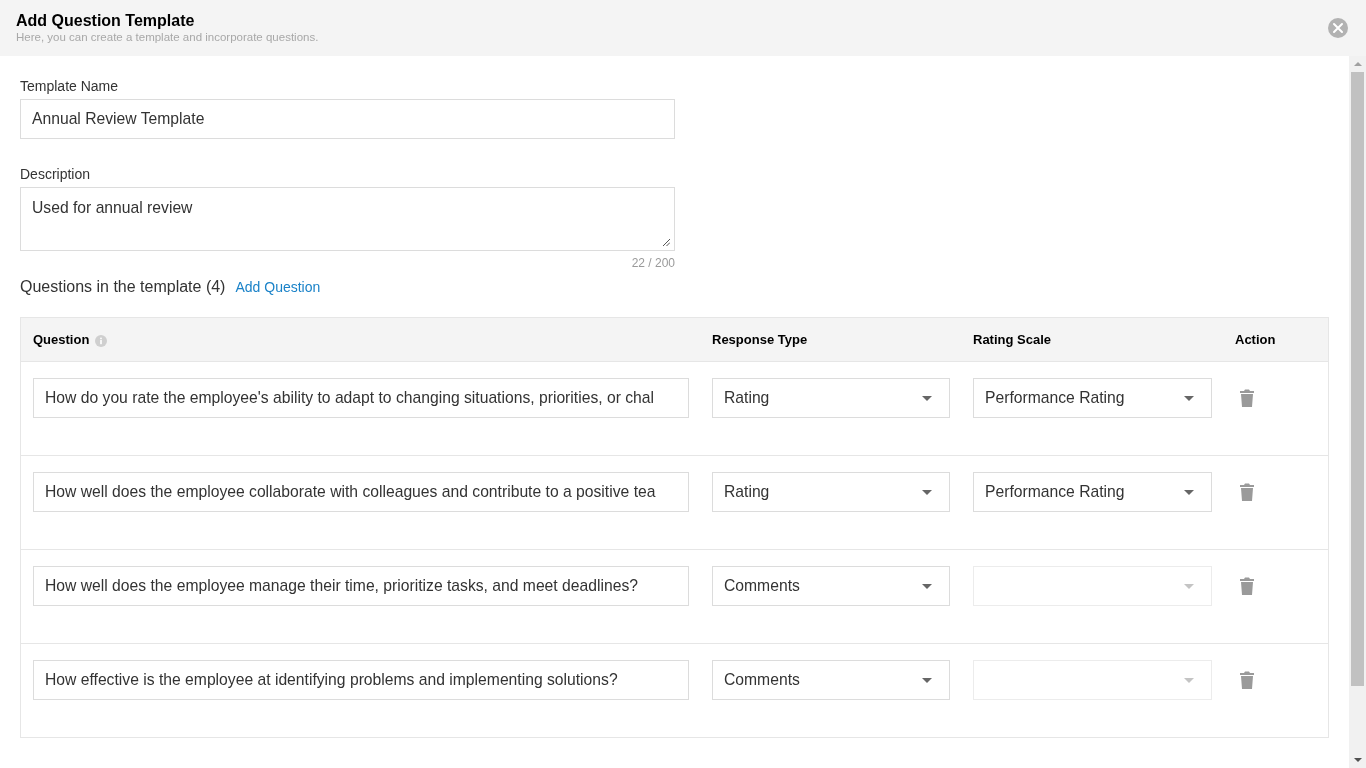 This screenshot has width=1366, height=768. Describe the element at coordinates (69, 86) in the screenshot. I see `field-label: Template Name` at that location.